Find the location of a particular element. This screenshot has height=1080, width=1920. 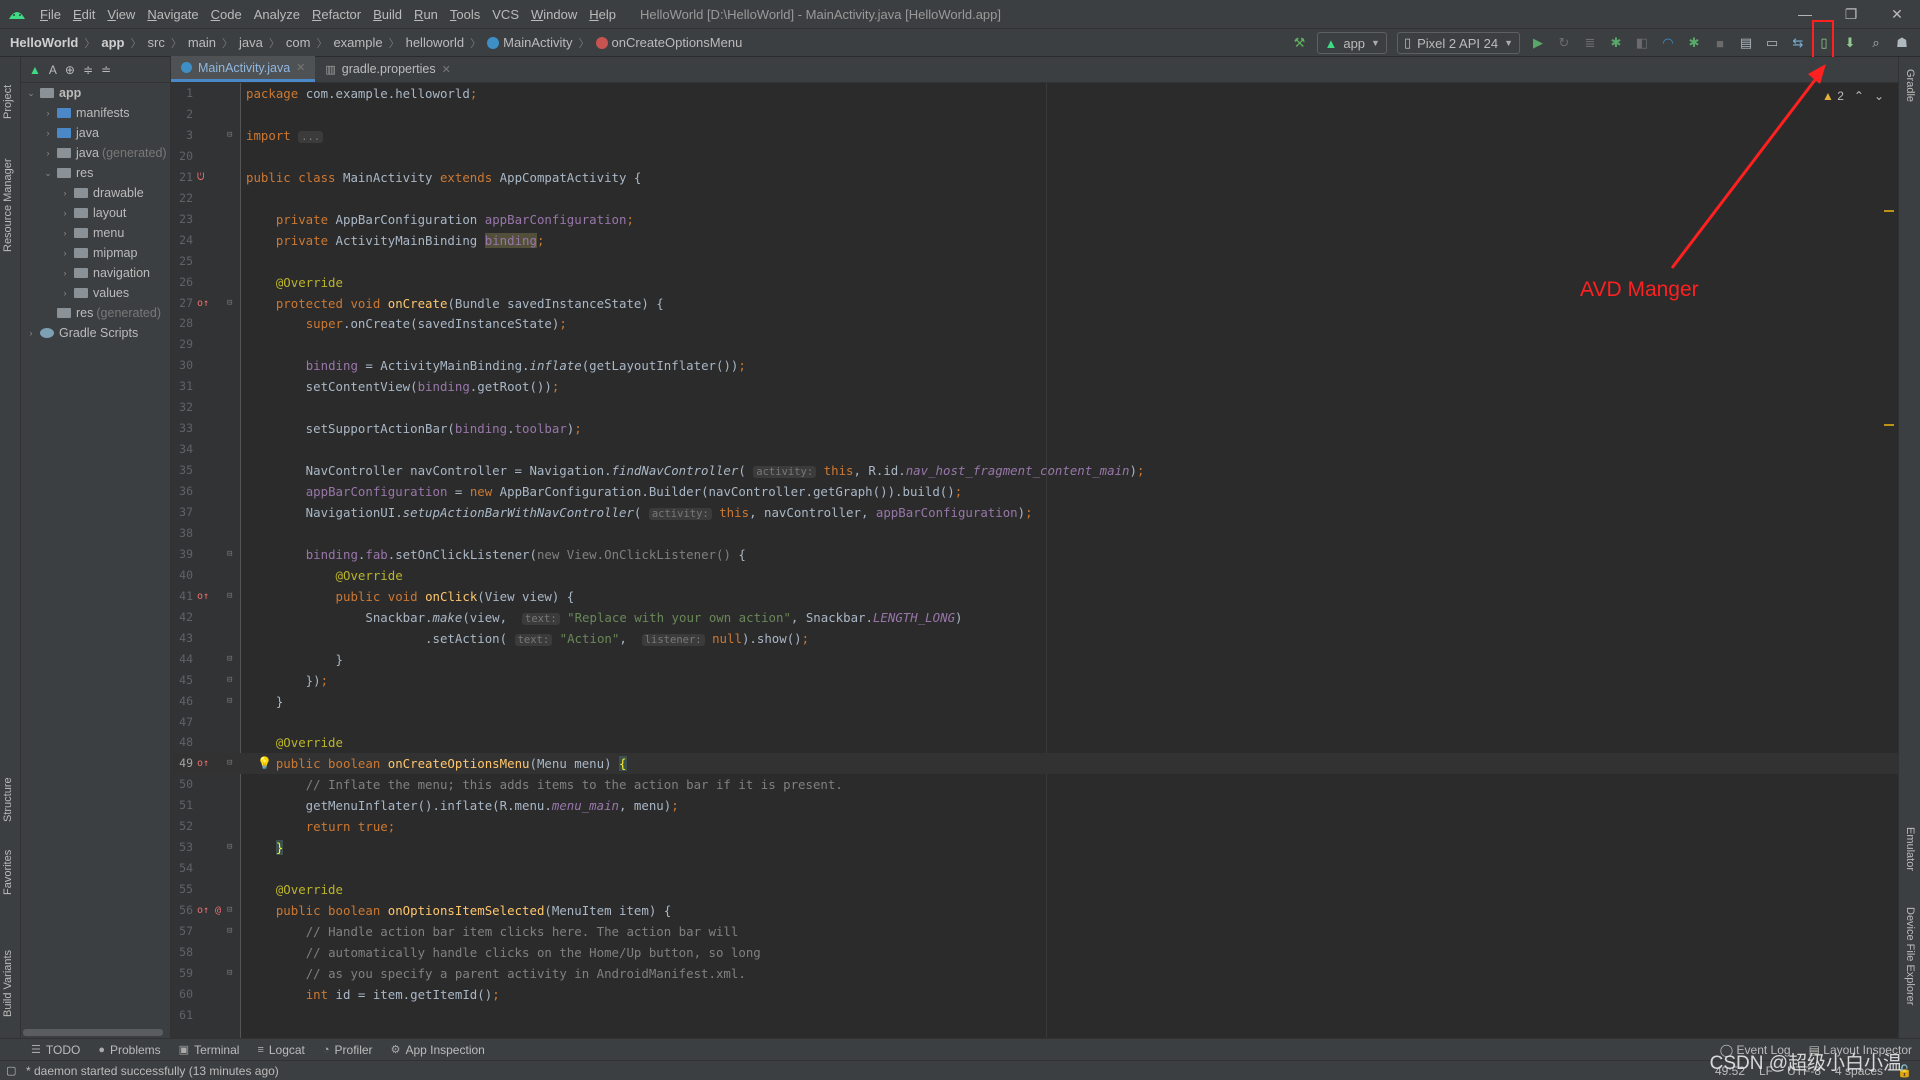

tool-window-app-inspection: ⚙App Inspection is located at coordinates (438, 1050).